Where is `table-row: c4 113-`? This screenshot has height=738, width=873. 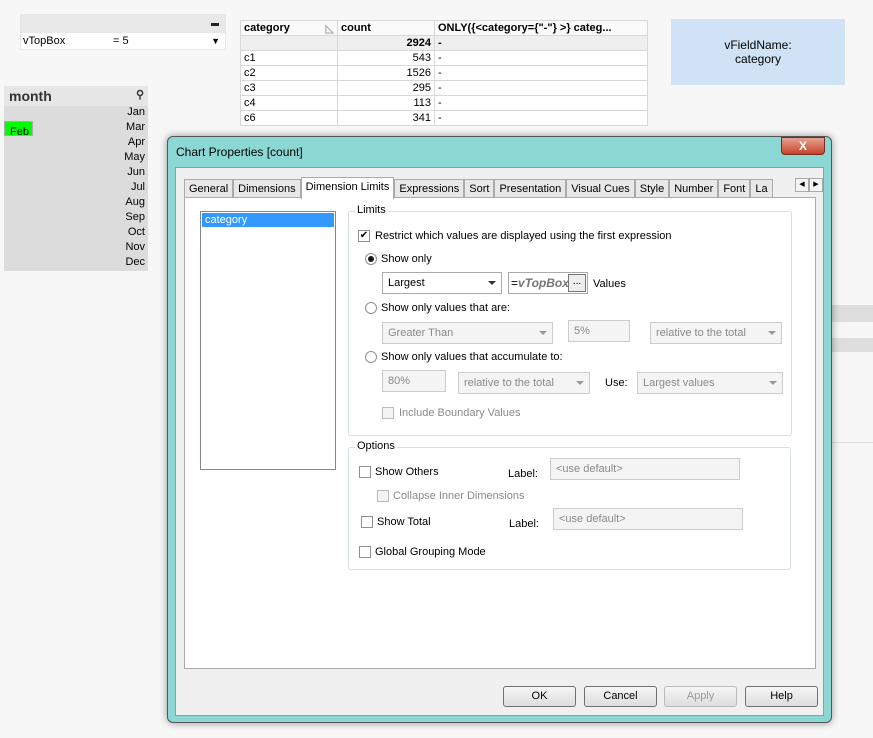
table-row: c4 113- is located at coordinates (444, 103).